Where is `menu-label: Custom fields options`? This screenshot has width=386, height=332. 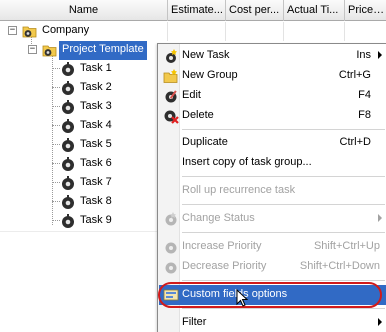
menu-label: Custom fields options is located at coordinates (235, 294).